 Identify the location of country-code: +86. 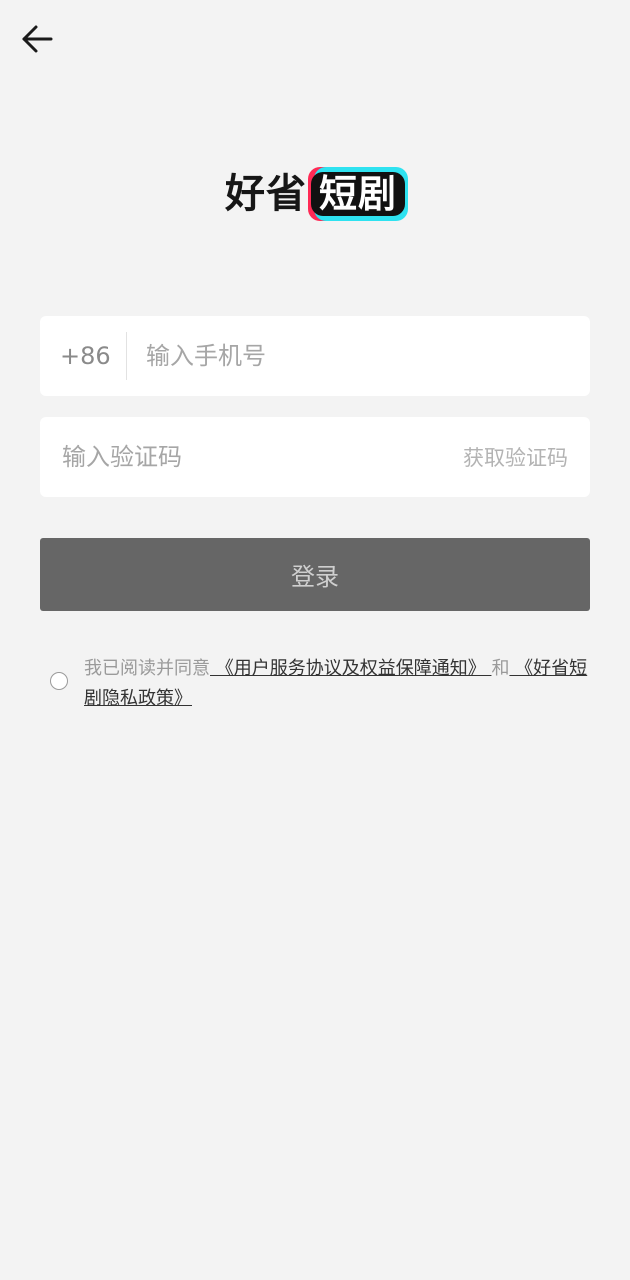
(83, 356).